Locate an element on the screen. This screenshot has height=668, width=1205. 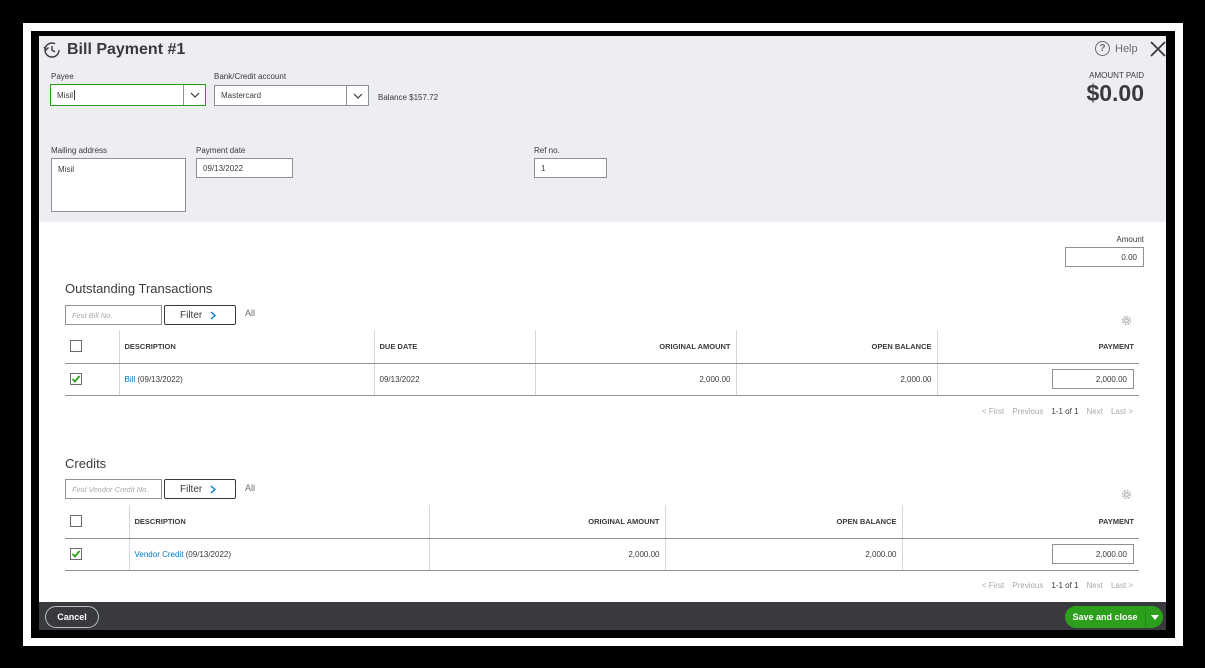
credits-pagination: < First Previous 1-1 of 1 Next Last > is located at coordinates (1057, 585).